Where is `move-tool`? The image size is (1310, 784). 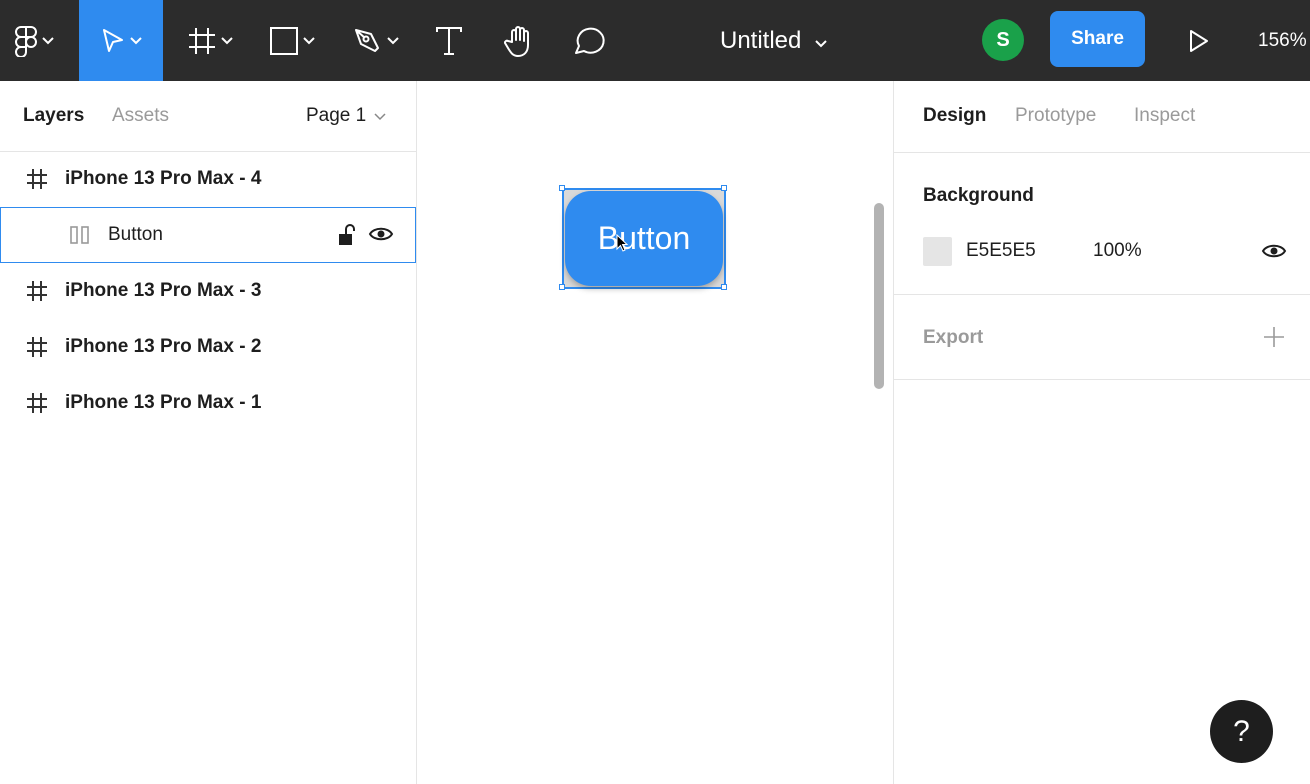 move-tool is located at coordinates (121, 40).